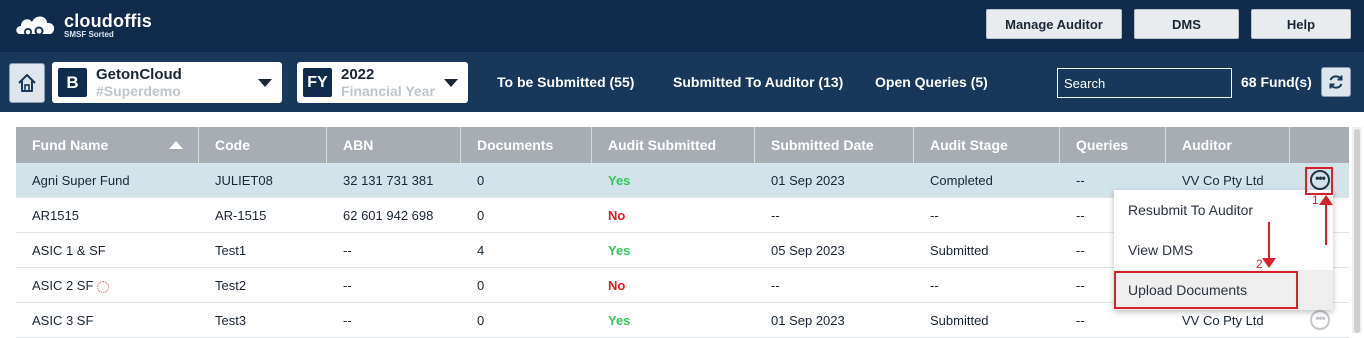 This screenshot has height=338, width=1364. I want to click on documents-cell: 4, so click(481, 250).